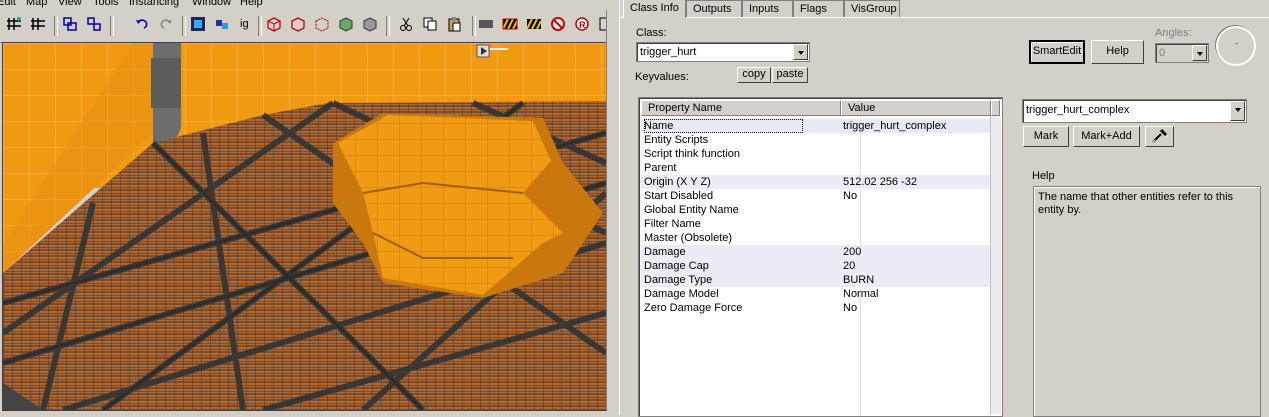 The width and height of the screenshot is (1269, 417). Describe the element at coordinates (307, 26) in the screenshot. I see `toolbar: ig R` at that location.